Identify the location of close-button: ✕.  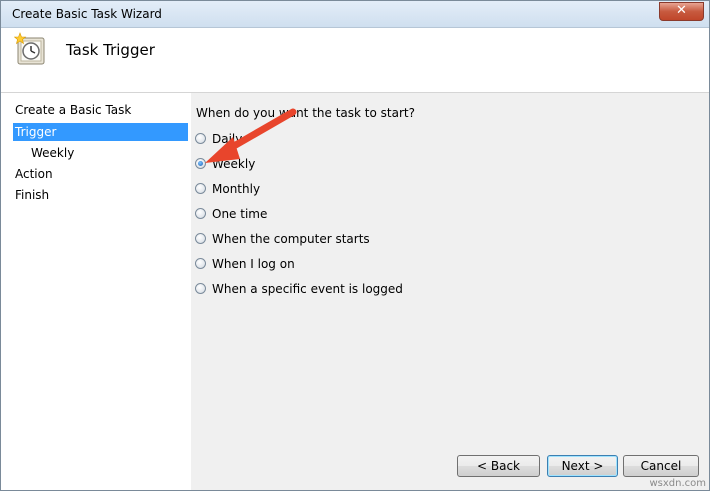
(681, 11).